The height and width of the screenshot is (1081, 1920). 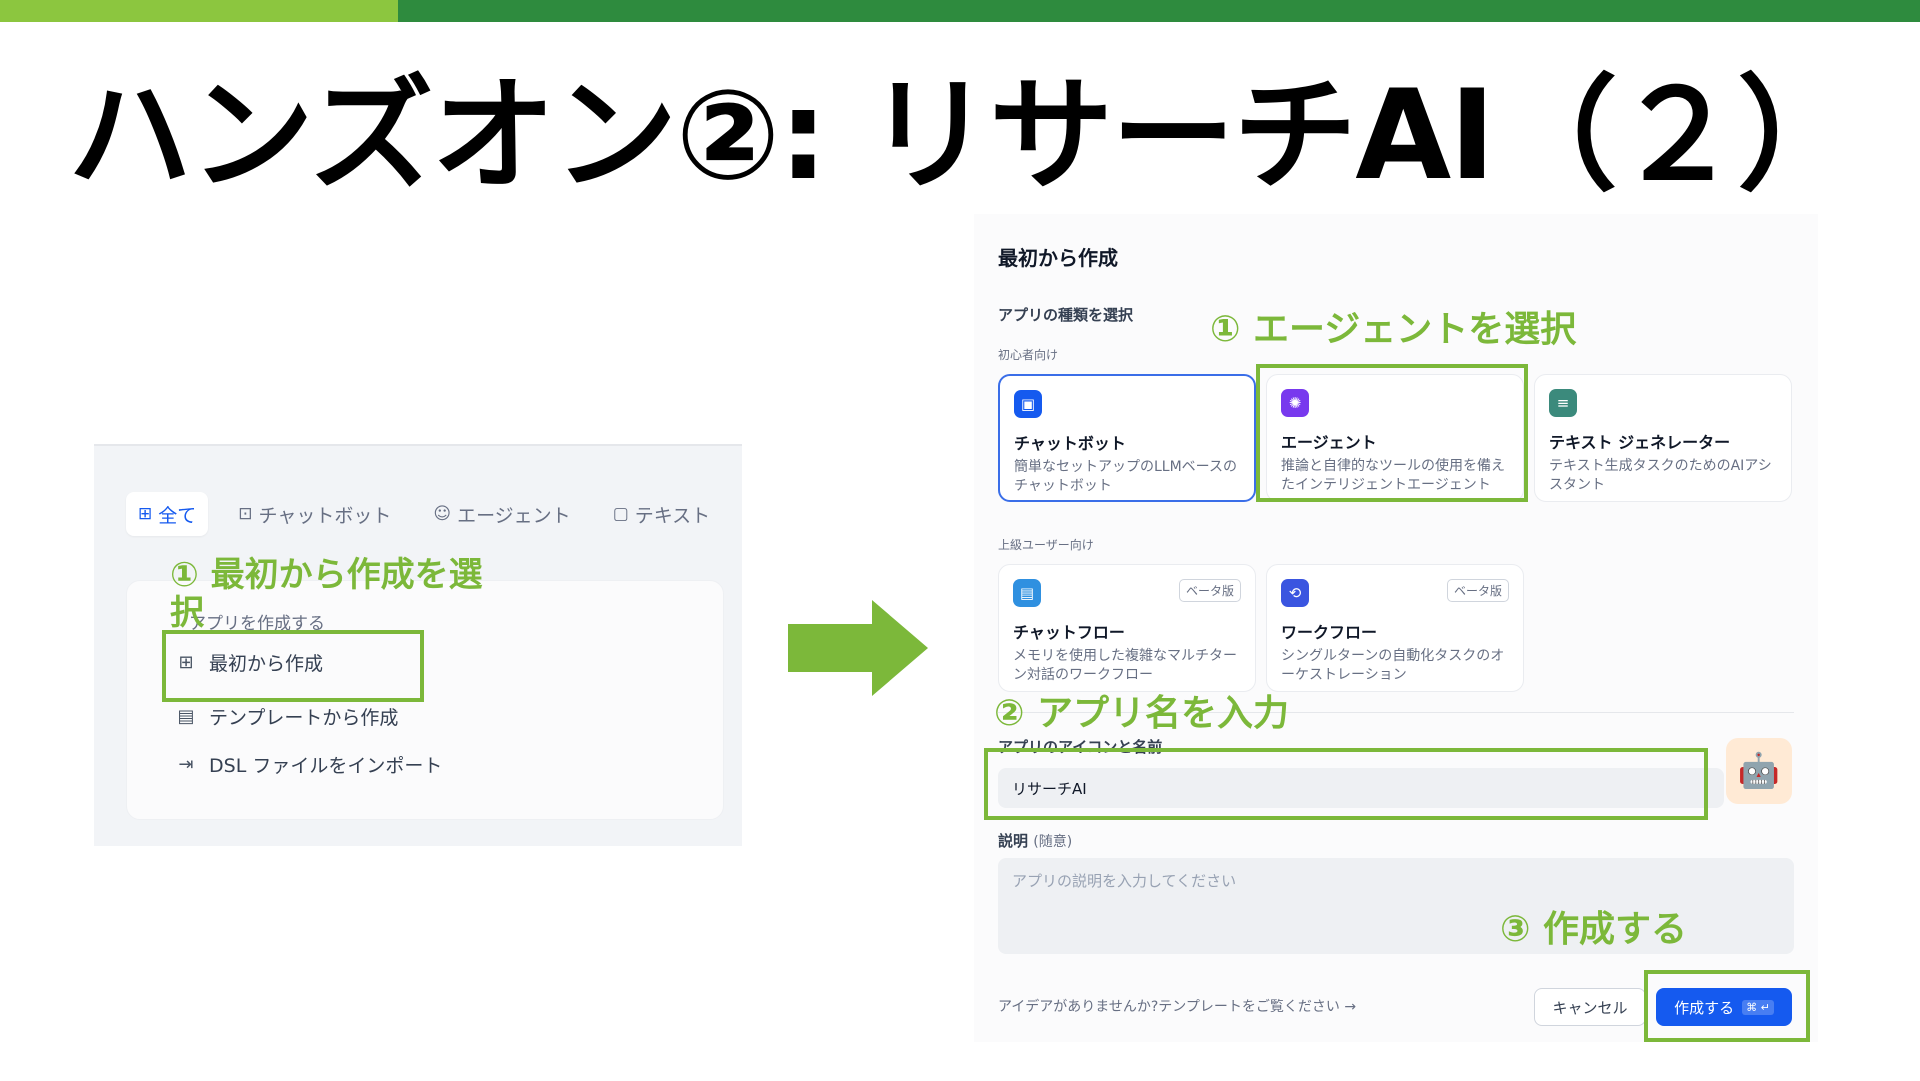 I want to click on card-name: チャットフロー, so click(x=1069, y=632).